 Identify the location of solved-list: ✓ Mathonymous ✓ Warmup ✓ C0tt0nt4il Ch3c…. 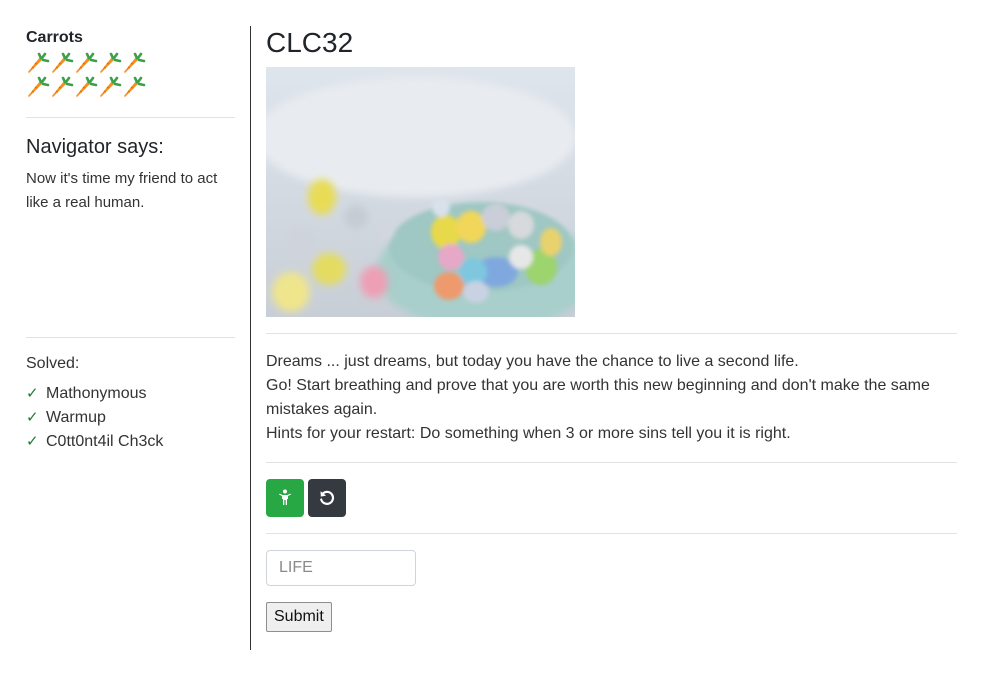
(130, 418).